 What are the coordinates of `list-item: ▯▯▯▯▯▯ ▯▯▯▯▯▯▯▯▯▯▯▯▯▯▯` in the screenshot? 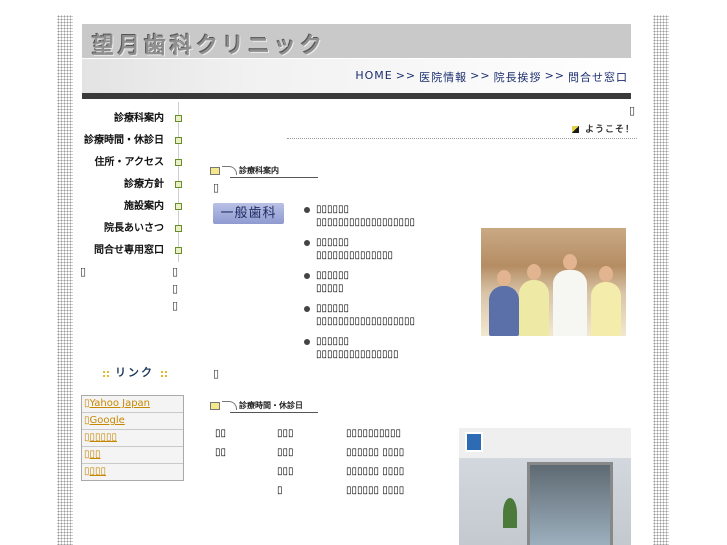 It's located at (359, 351).